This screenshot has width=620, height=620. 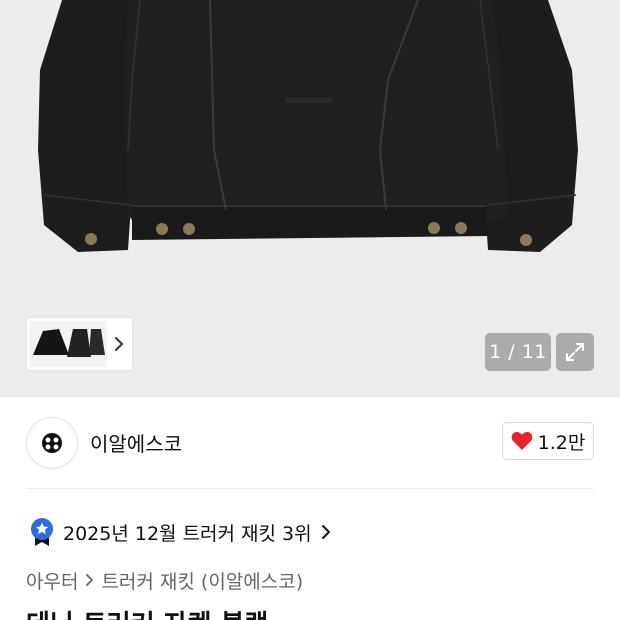 I want to click on like-button: 1.2만, so click(x=548, y=441).